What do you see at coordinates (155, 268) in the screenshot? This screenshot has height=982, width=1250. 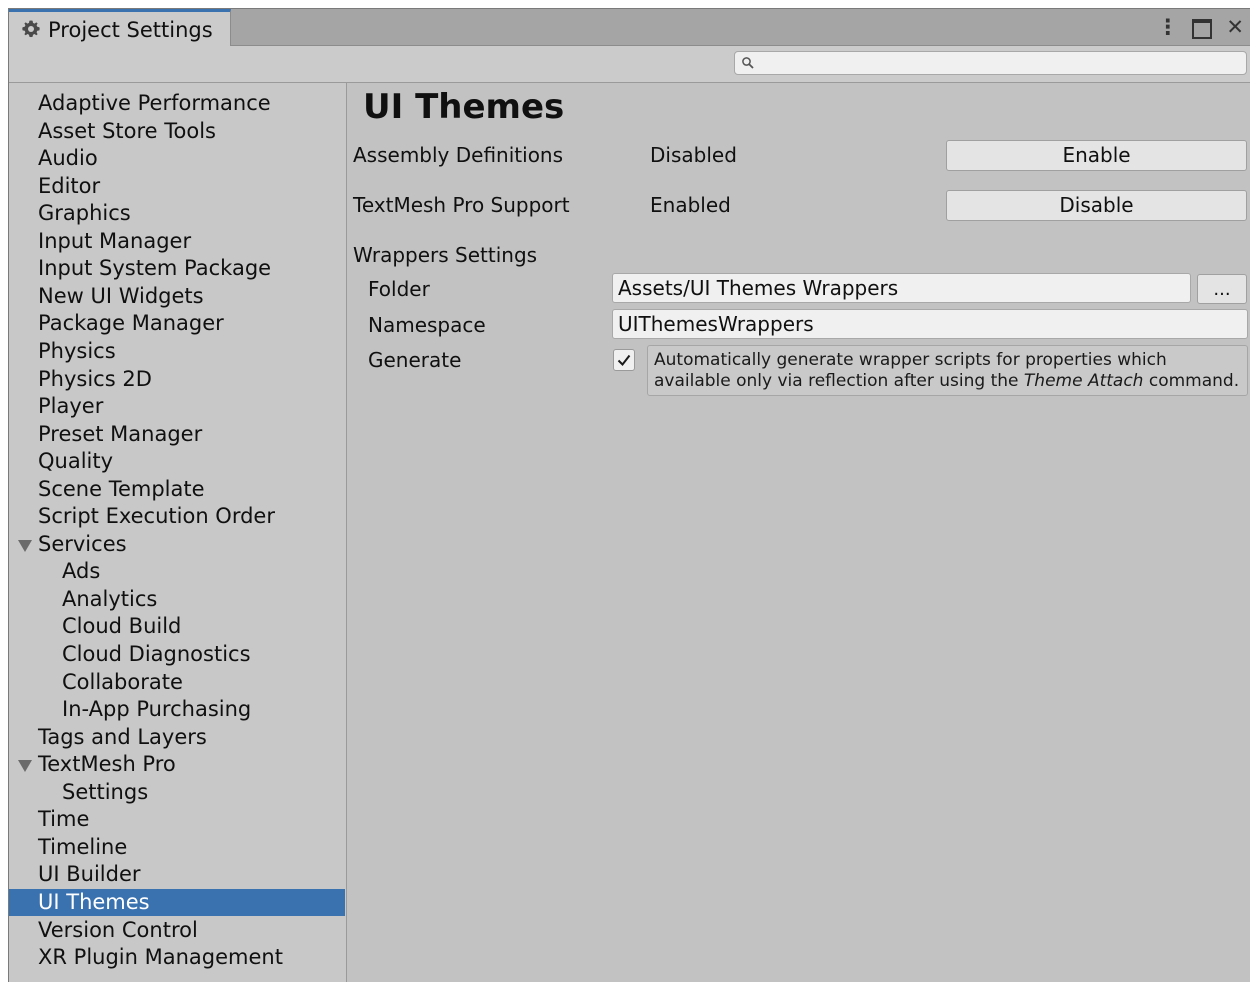 I see `sidebar-item-label: Input System Package` at bounding box center [155, 268].